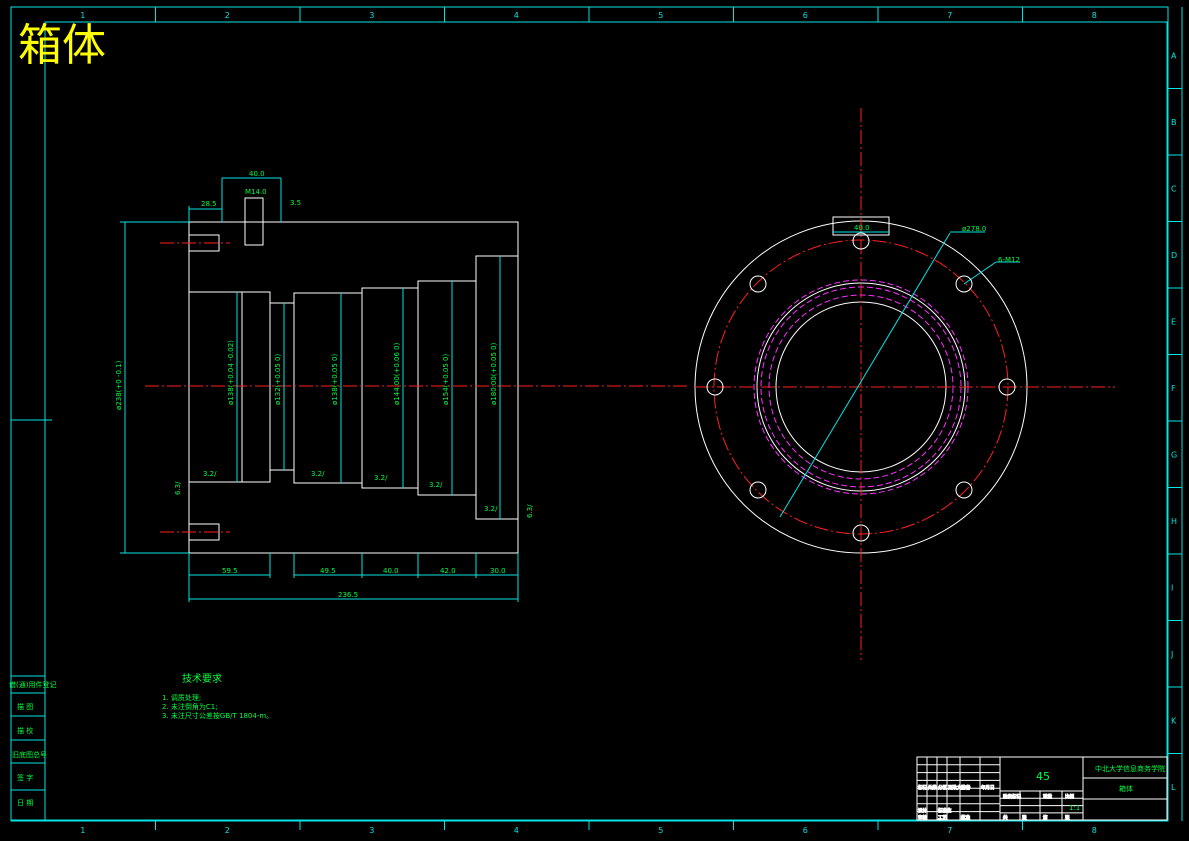 This screenshot has width=1189, height=841. Describe the element at coordinates (1074, 808) in the screenshot. I see `scale: 1:1` at that location.